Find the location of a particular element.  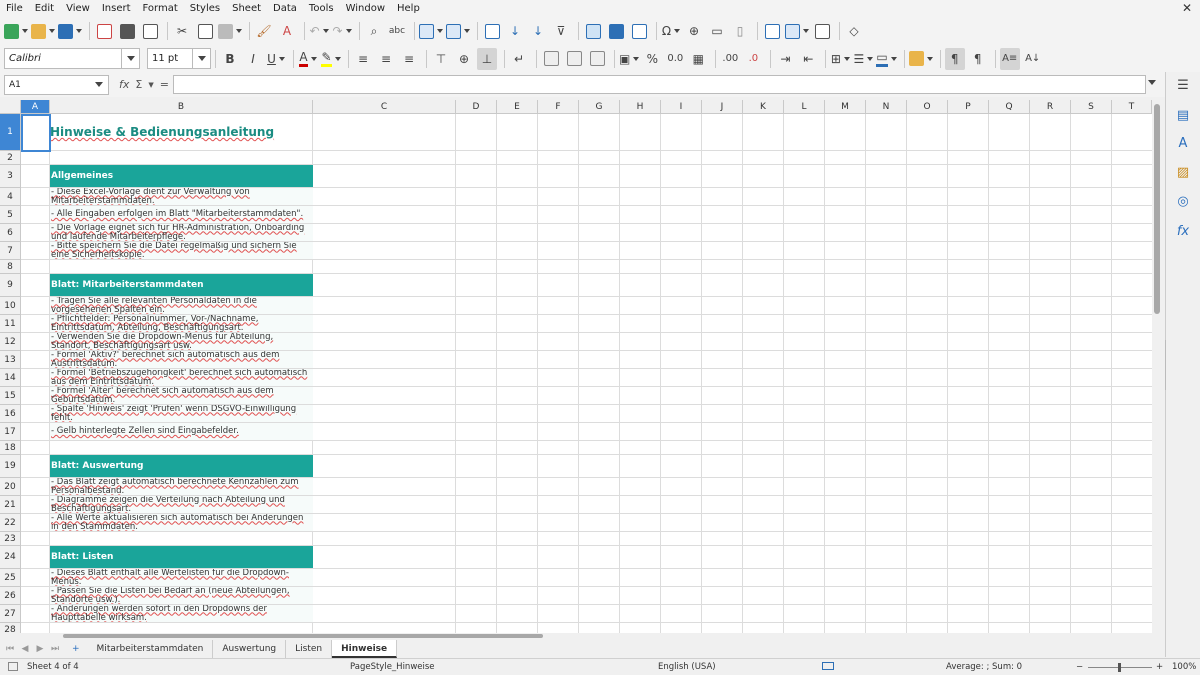

undo-button: ↶ is located at coordinates (319, 31).